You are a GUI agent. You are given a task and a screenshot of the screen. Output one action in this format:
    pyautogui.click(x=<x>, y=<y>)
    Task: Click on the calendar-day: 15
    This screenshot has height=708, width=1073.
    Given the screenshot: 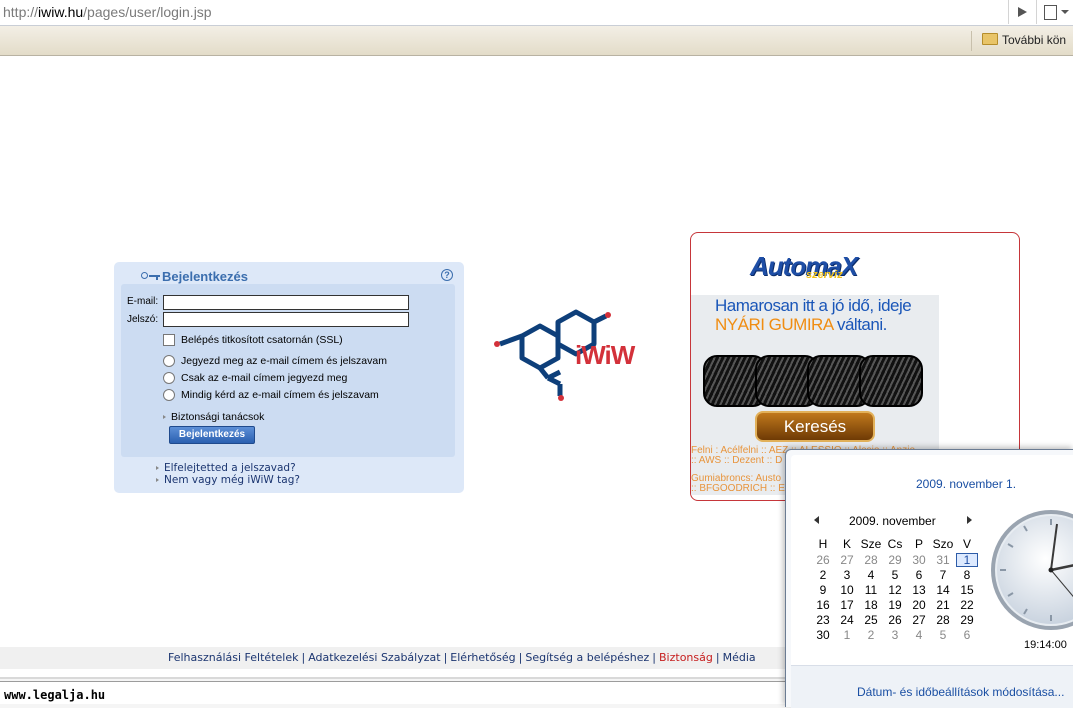 What is the action you would take?
    pyautogui.click(x=967, y=589)
    